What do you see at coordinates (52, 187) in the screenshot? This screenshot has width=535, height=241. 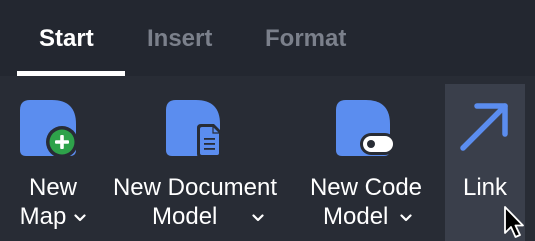 I see `new-map-label-line1: New` at bounding box center [52, 187].